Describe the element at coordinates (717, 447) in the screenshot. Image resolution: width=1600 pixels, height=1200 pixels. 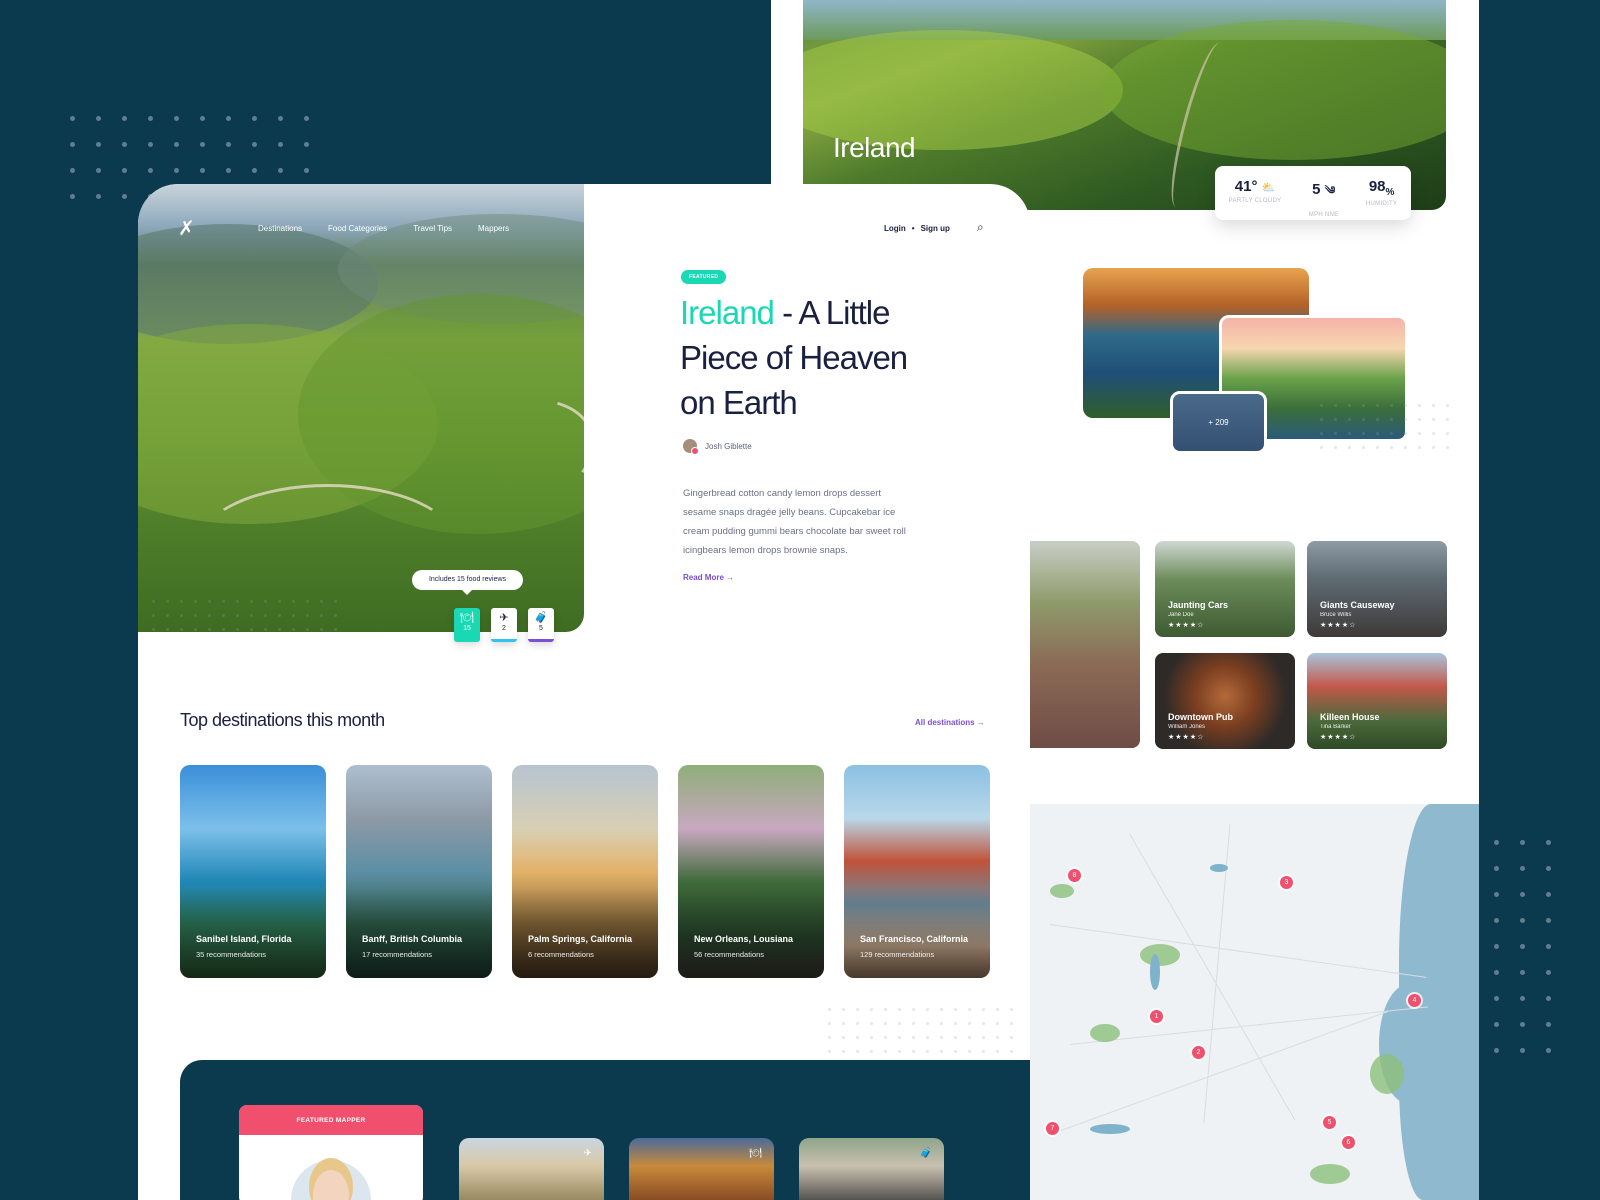
I see `article-author: Josh Giblette` at that location.